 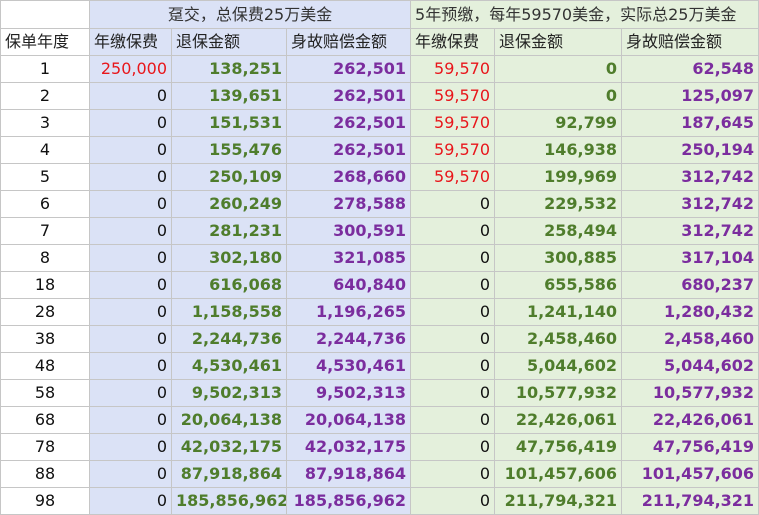 I want to click on cell-a-surrender-value: 281,231, so click(x=229, y=231).